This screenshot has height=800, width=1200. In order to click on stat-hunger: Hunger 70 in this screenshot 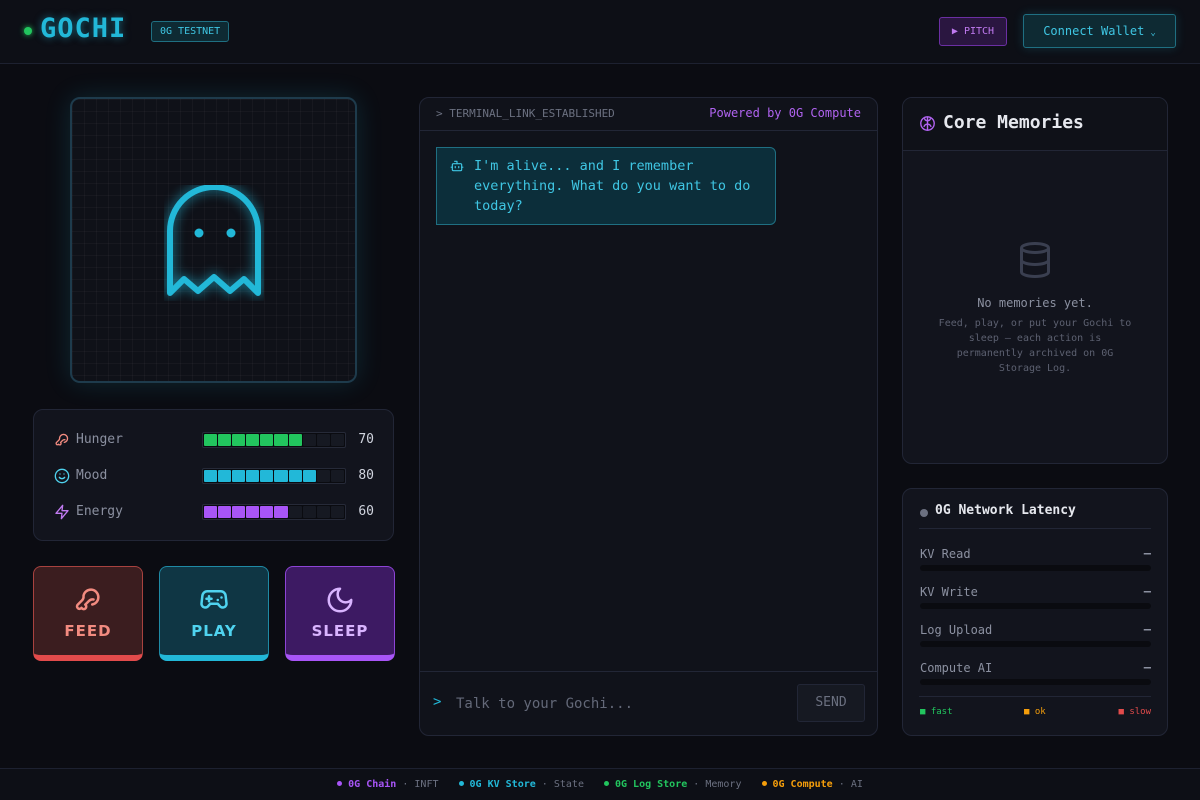, I will do `click(214, 440)`.